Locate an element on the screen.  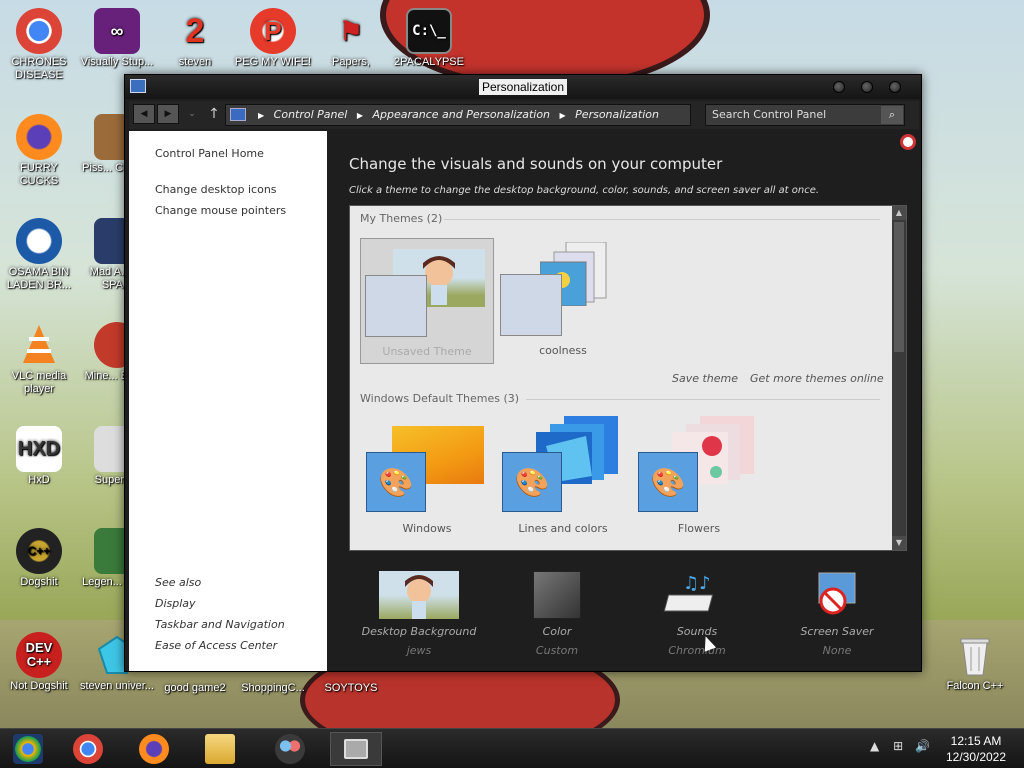
system-tray: ▲ ⊞ 🔊 is located at coordinates (900, 746).